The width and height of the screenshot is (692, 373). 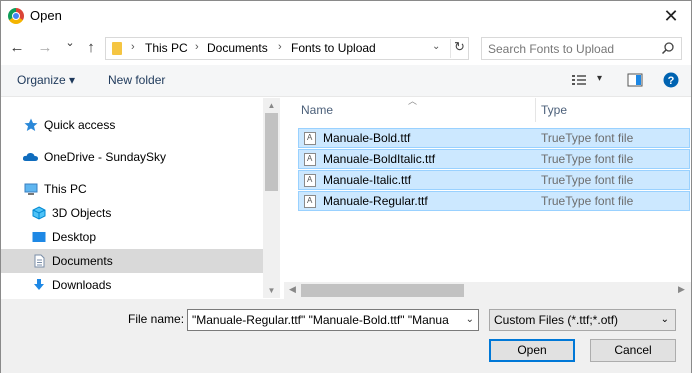 I want to click on cloud-icon, so click(x=30, y=156).